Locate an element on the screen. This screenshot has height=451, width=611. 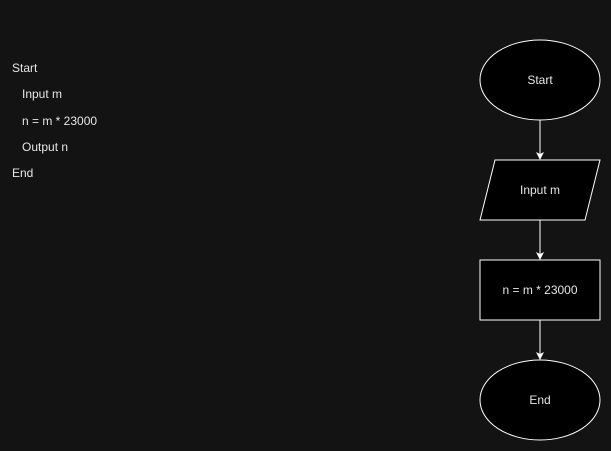
input-node: Input m is located at coordinates (540, 190).